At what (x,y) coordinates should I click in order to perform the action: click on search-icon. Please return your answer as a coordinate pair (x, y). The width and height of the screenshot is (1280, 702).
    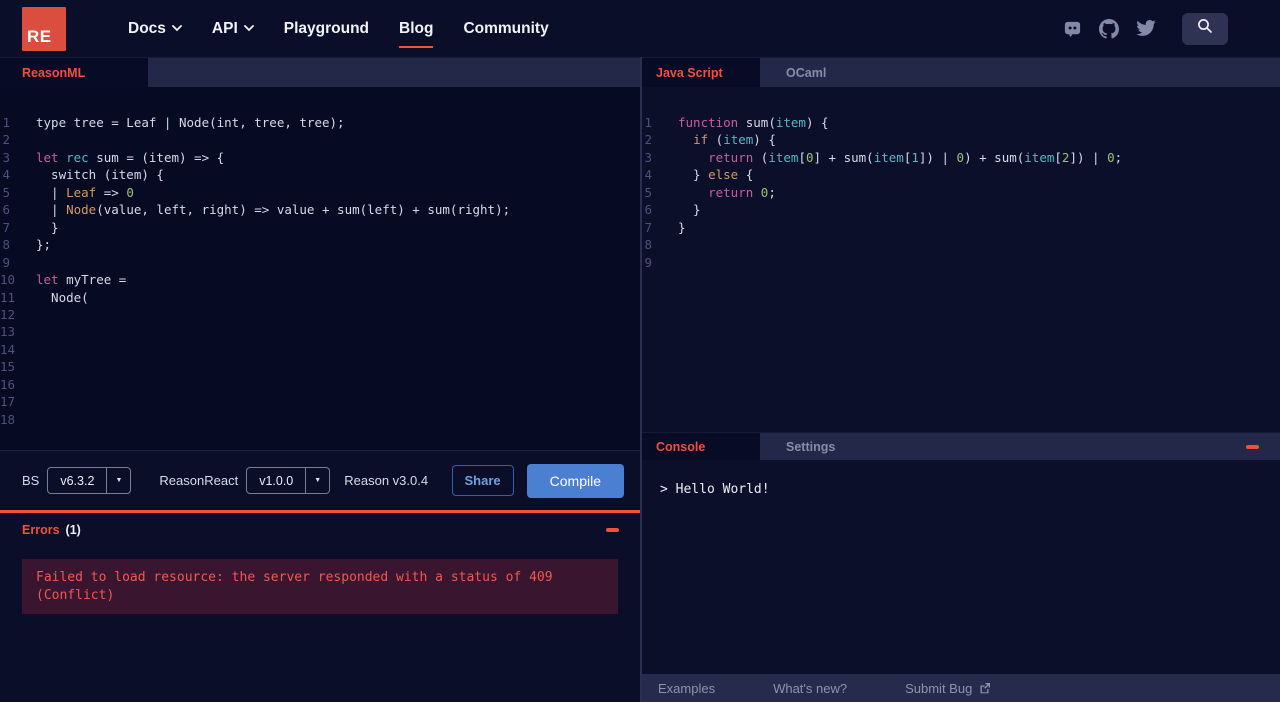
    Looking at the image, I should click on (1205, 28).